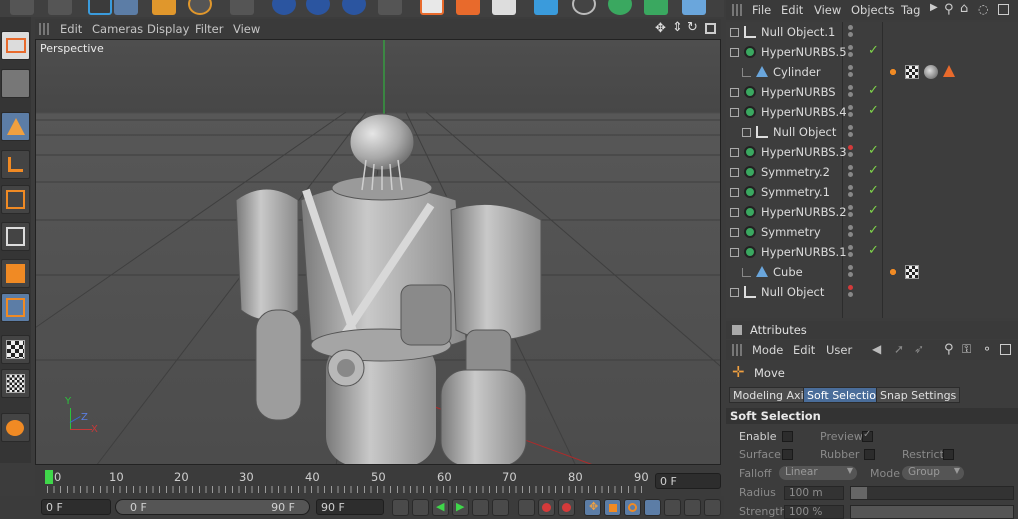  Describe the element at coordinates (872, 212) in the screenshot. I see `object-row: HyperNURBS.2 ✓` at that location.